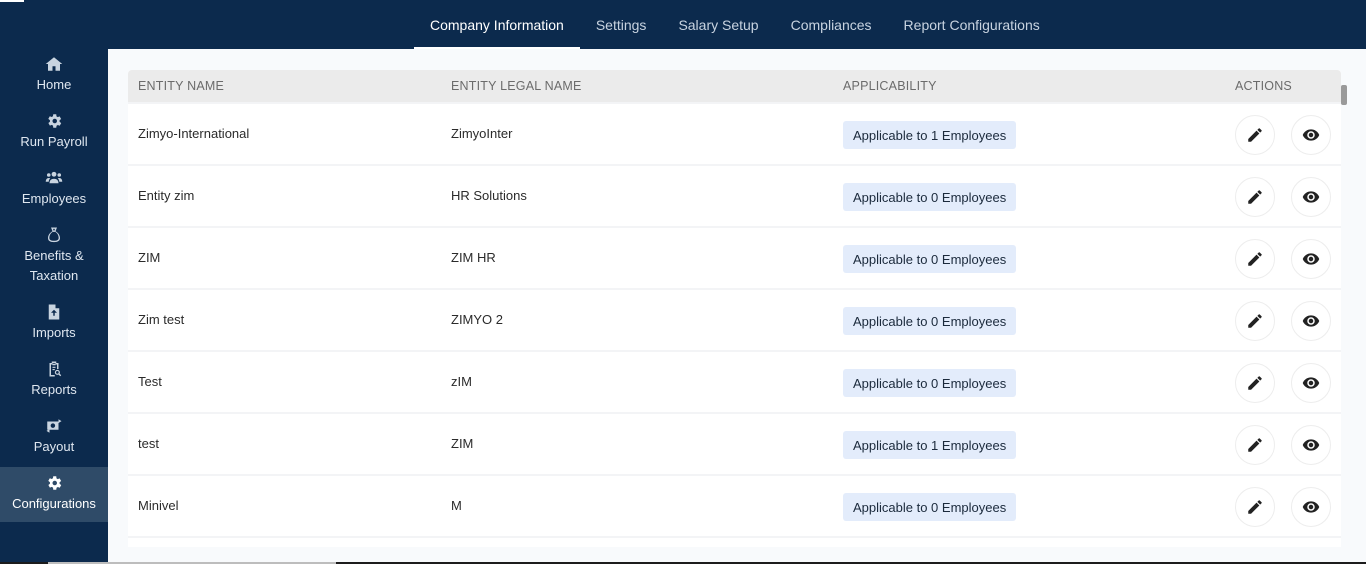 This screenshot has height=564, width=1366. I want to click on tab-salary-setup: Salary Setup, so click(718, 24).